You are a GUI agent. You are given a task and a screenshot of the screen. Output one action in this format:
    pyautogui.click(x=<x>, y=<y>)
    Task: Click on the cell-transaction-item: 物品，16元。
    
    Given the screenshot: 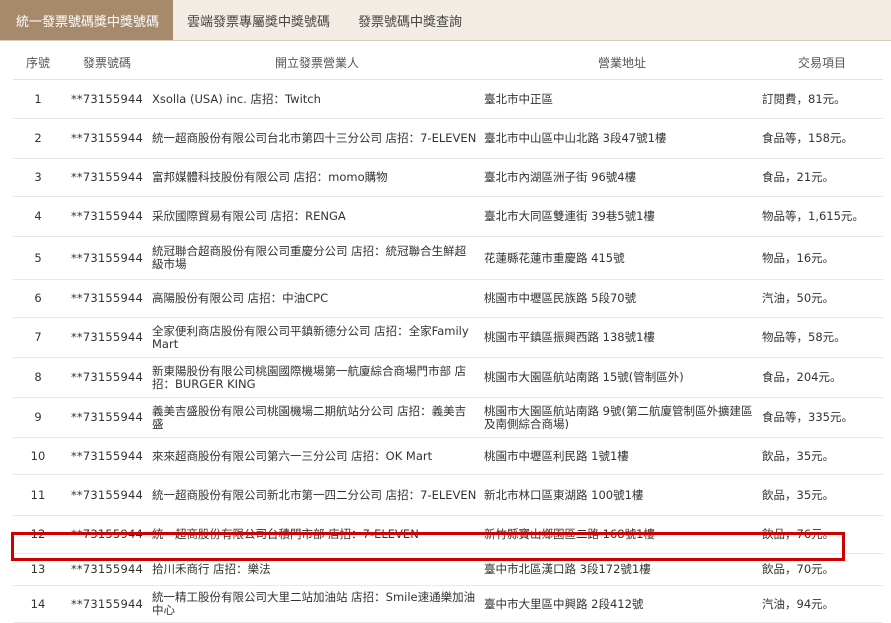 What is the action you would take?
    pyautogui.click(x=822, y=258)
    